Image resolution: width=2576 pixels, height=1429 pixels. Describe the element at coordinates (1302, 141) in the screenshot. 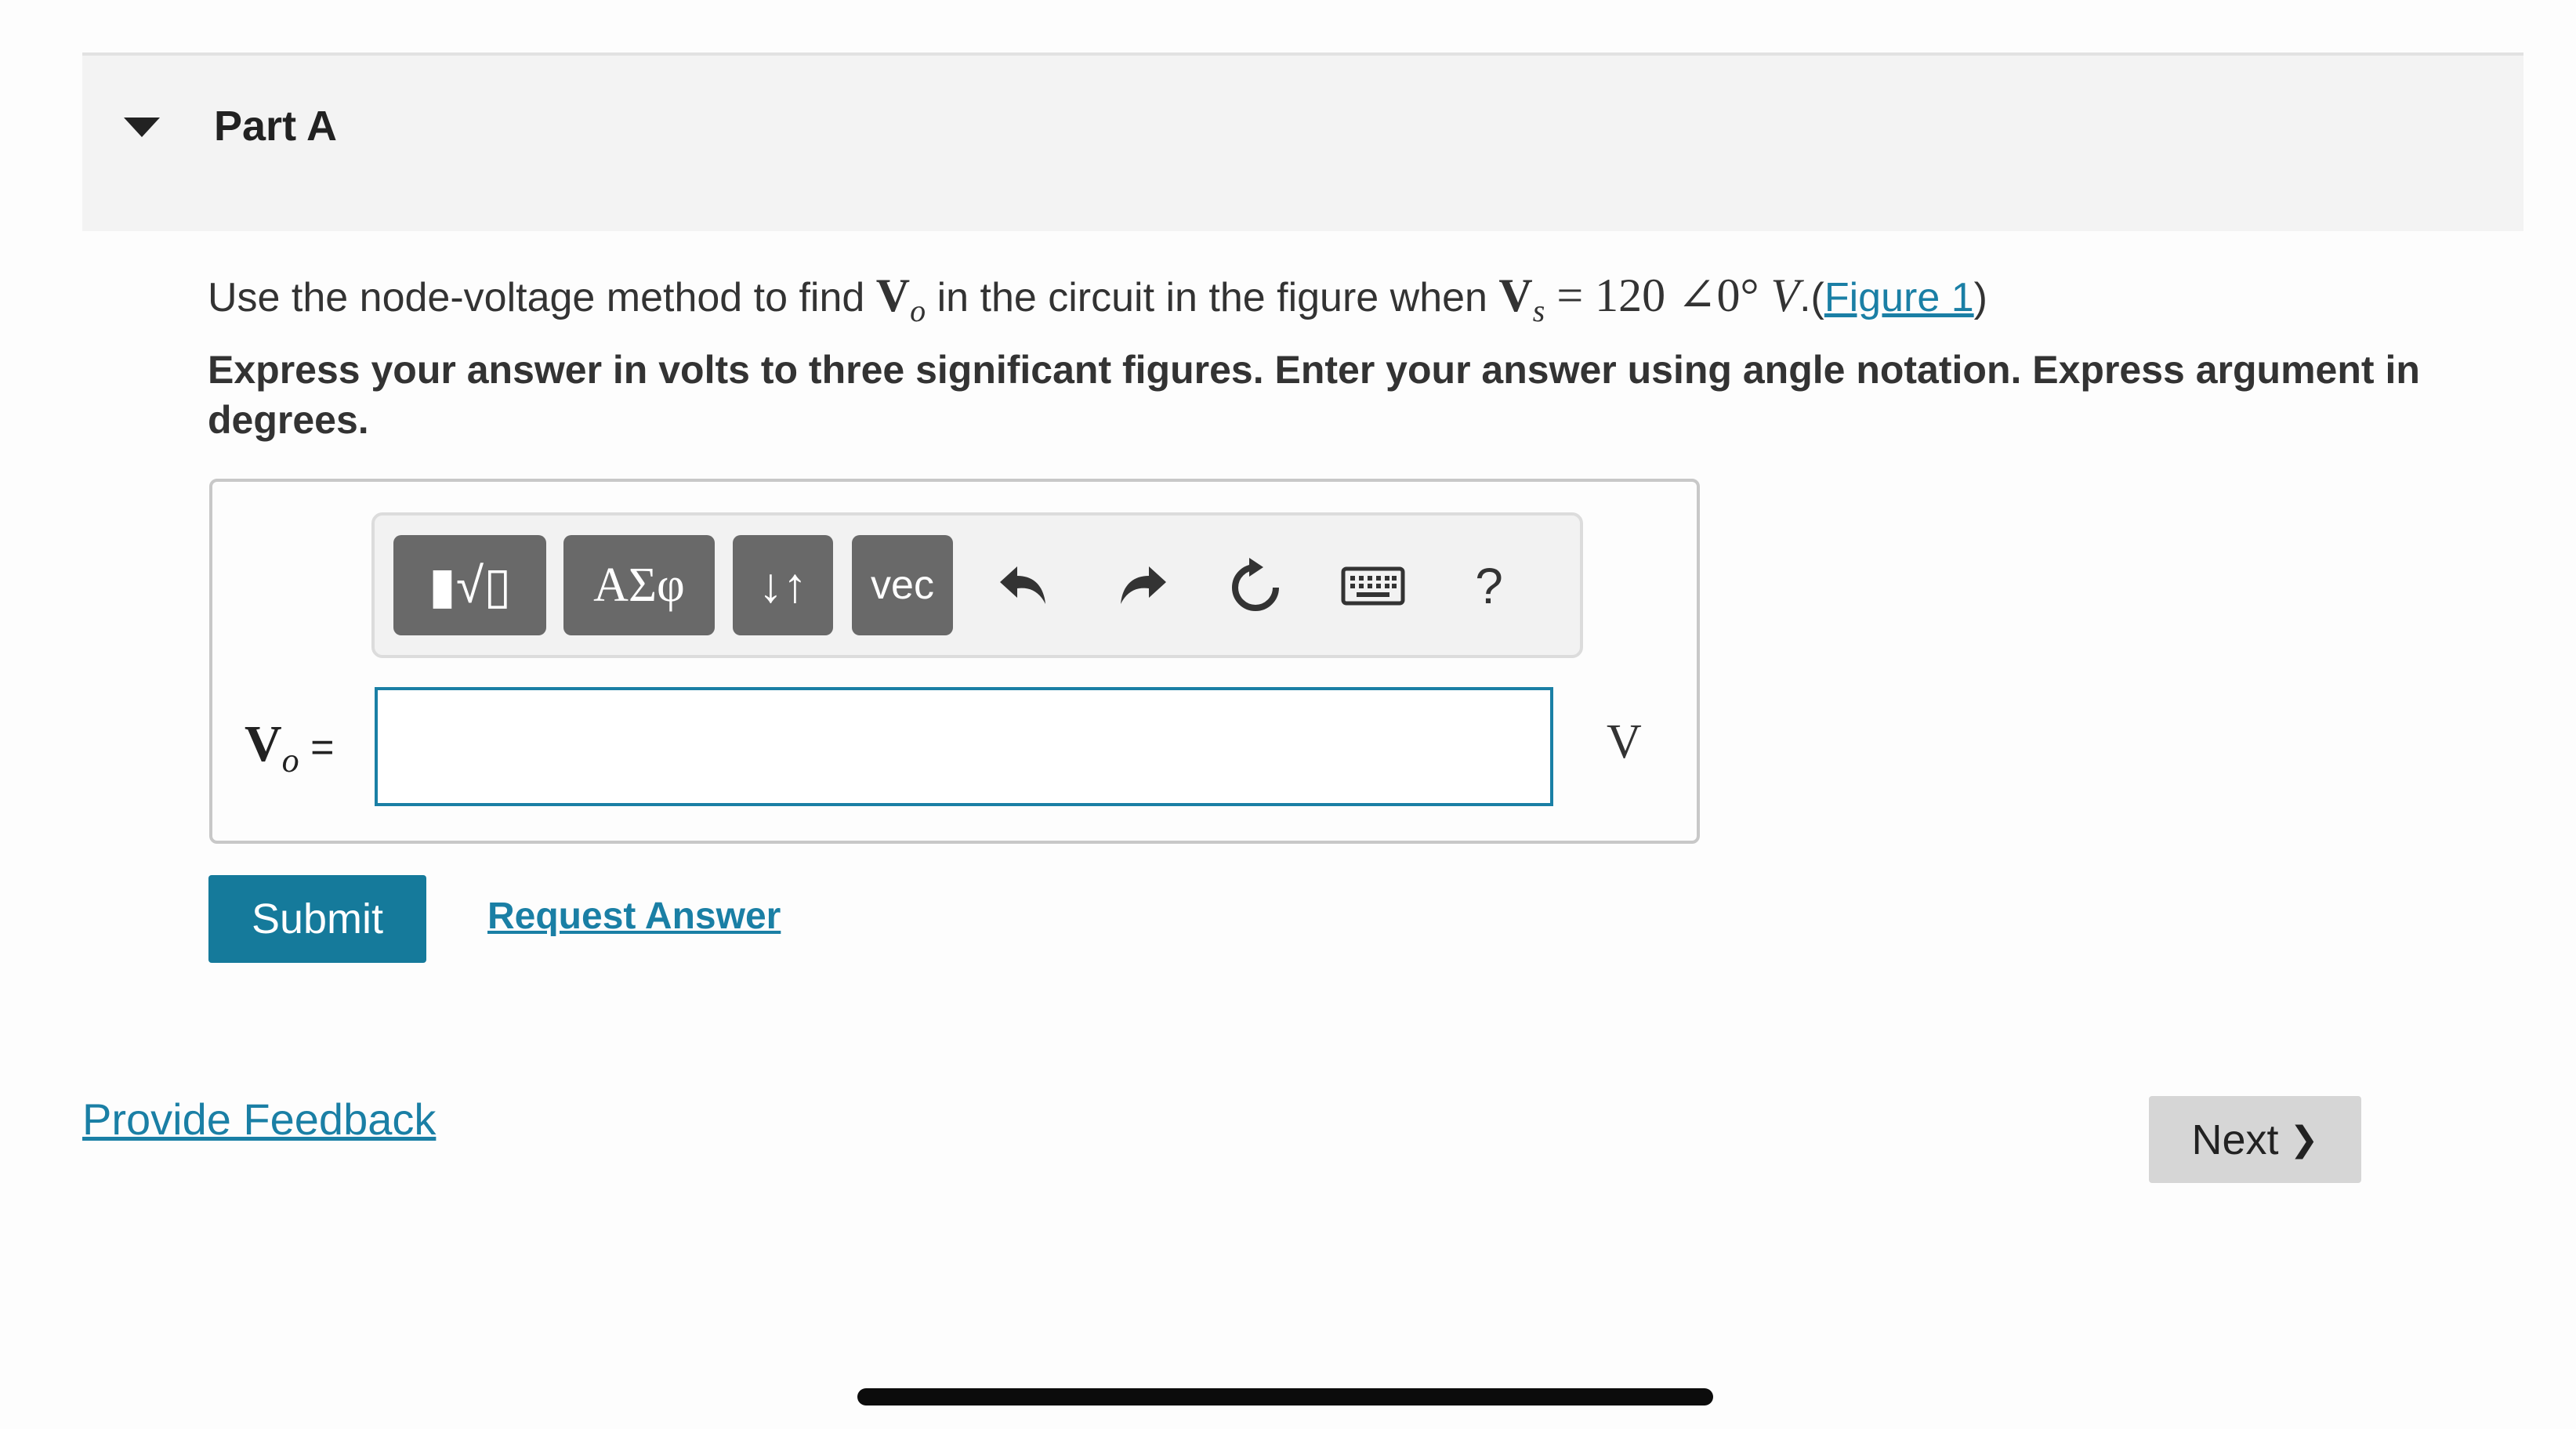

I see `part-header` at that location.